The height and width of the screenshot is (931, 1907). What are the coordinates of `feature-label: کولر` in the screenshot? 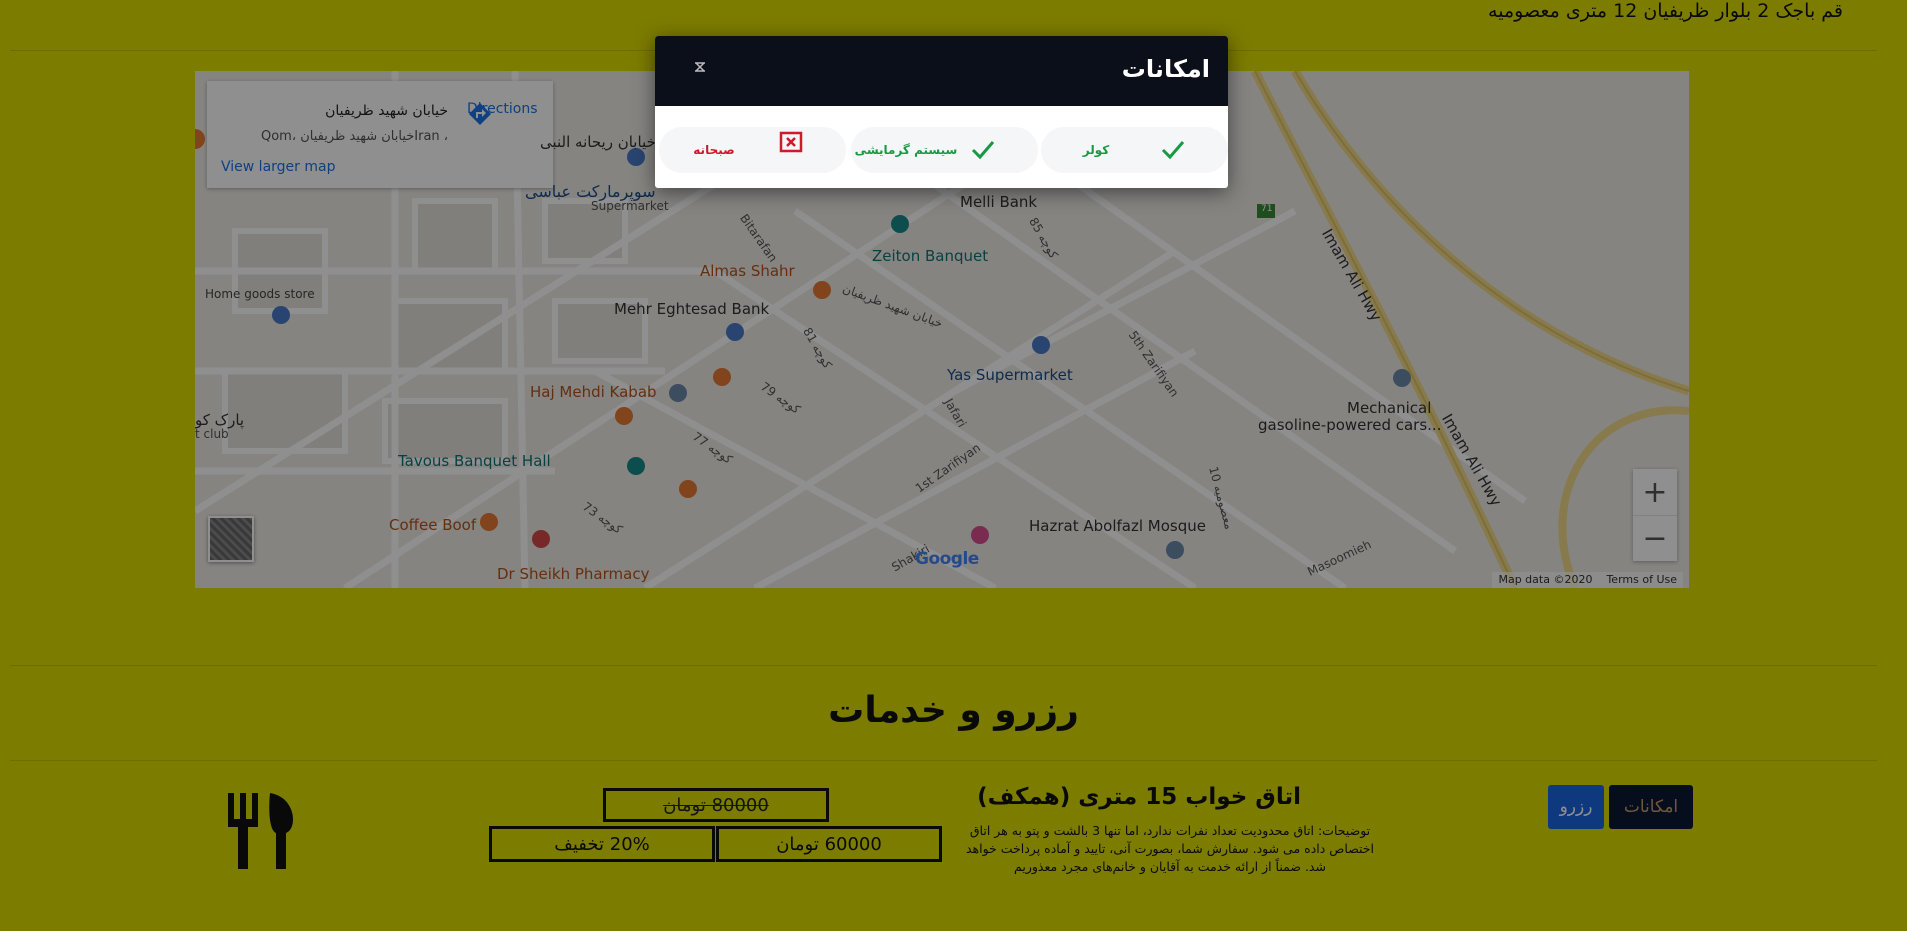 It's located at (1096, 149).